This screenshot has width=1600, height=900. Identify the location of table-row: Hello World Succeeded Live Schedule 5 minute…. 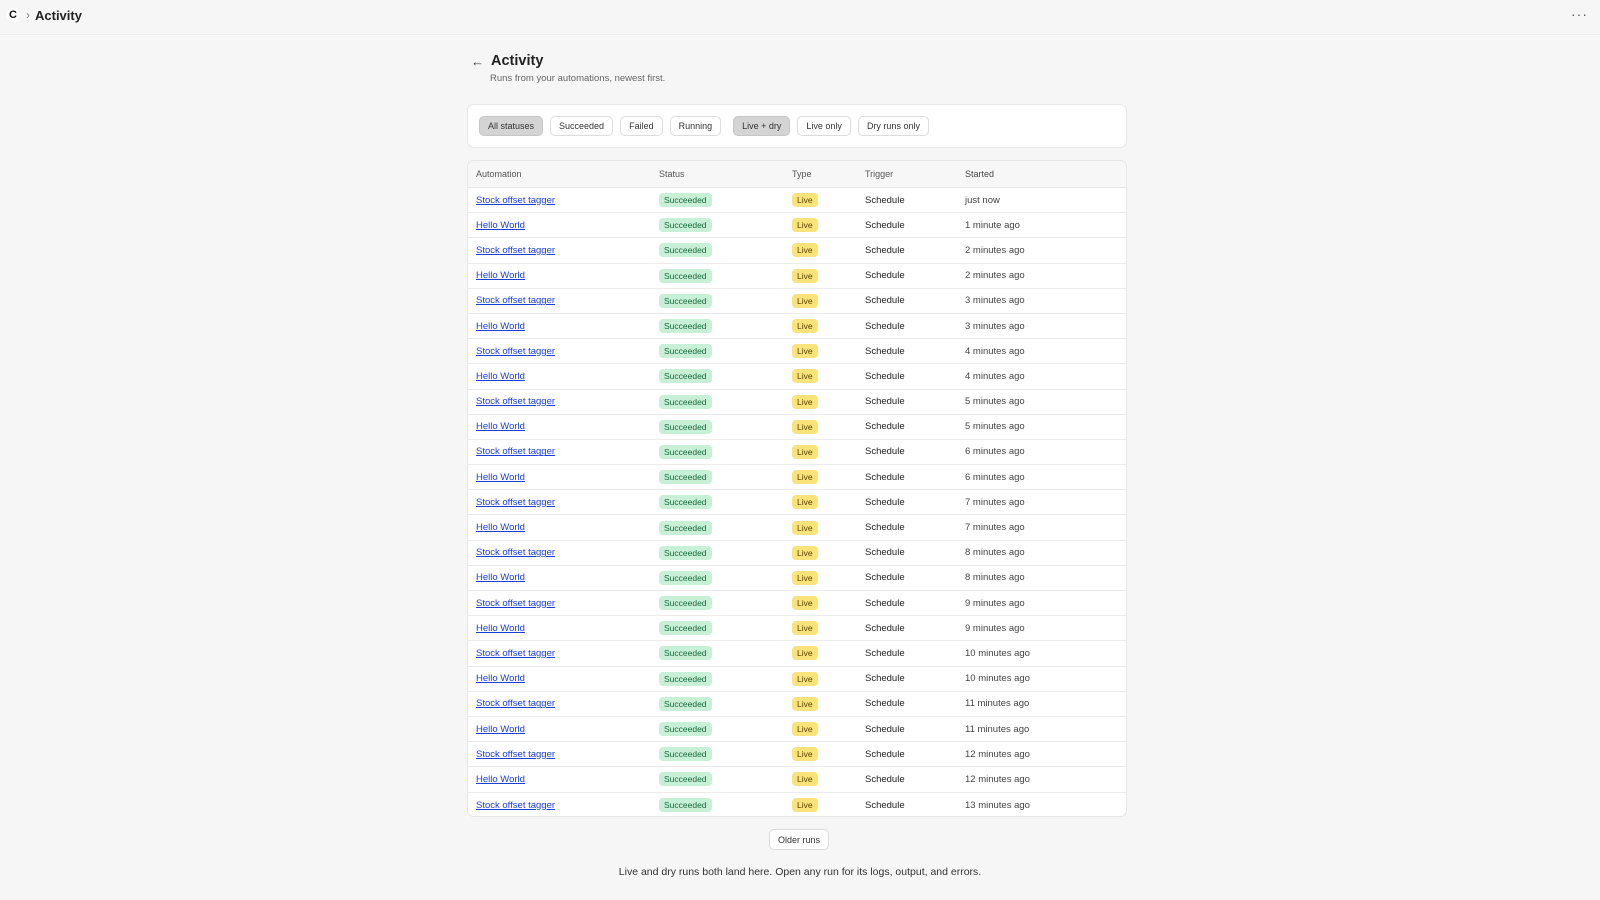
(797, 427).